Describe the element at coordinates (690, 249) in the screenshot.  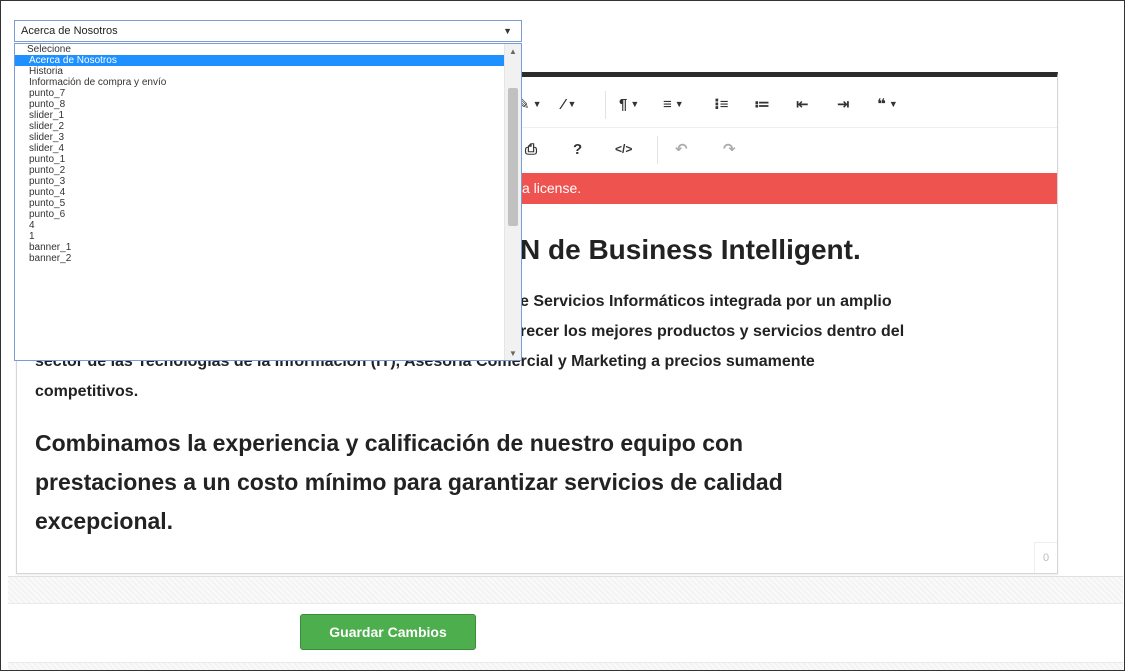
I see `content-heading: N de Business Intelligent.` at that location.